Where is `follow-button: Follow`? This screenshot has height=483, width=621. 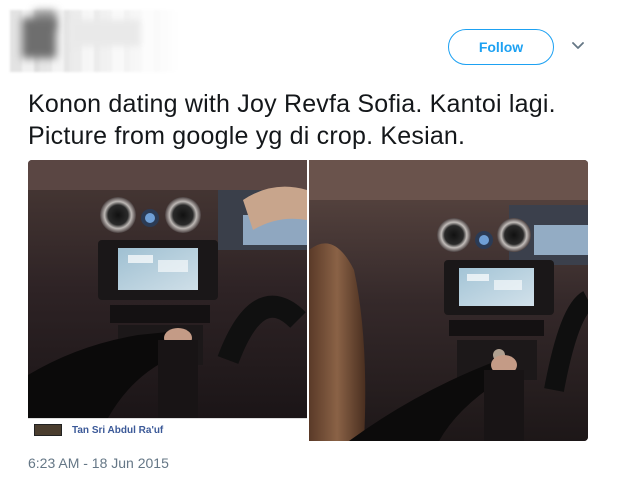 follow-button: Follow is located at coordinates (501, 47).